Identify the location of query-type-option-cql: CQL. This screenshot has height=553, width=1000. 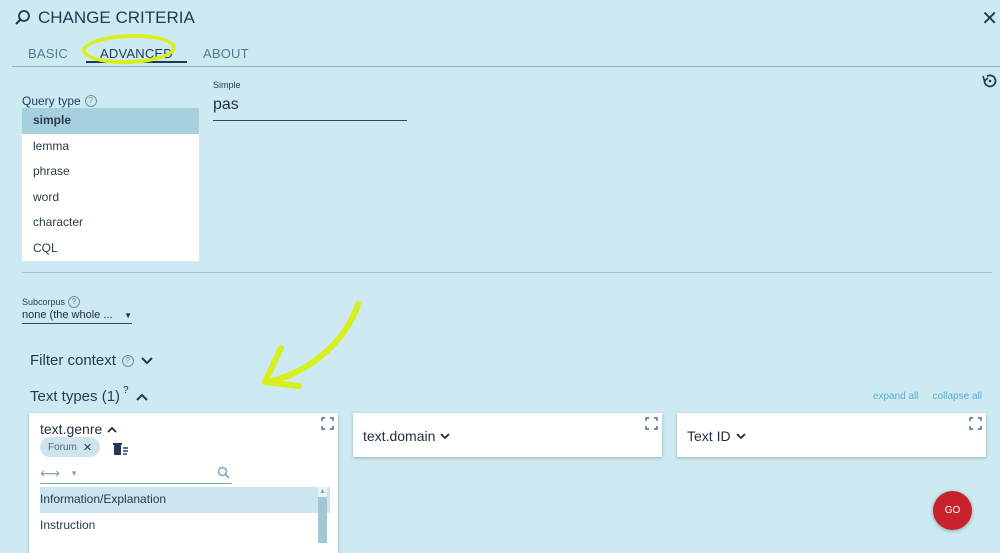
(110, 249).